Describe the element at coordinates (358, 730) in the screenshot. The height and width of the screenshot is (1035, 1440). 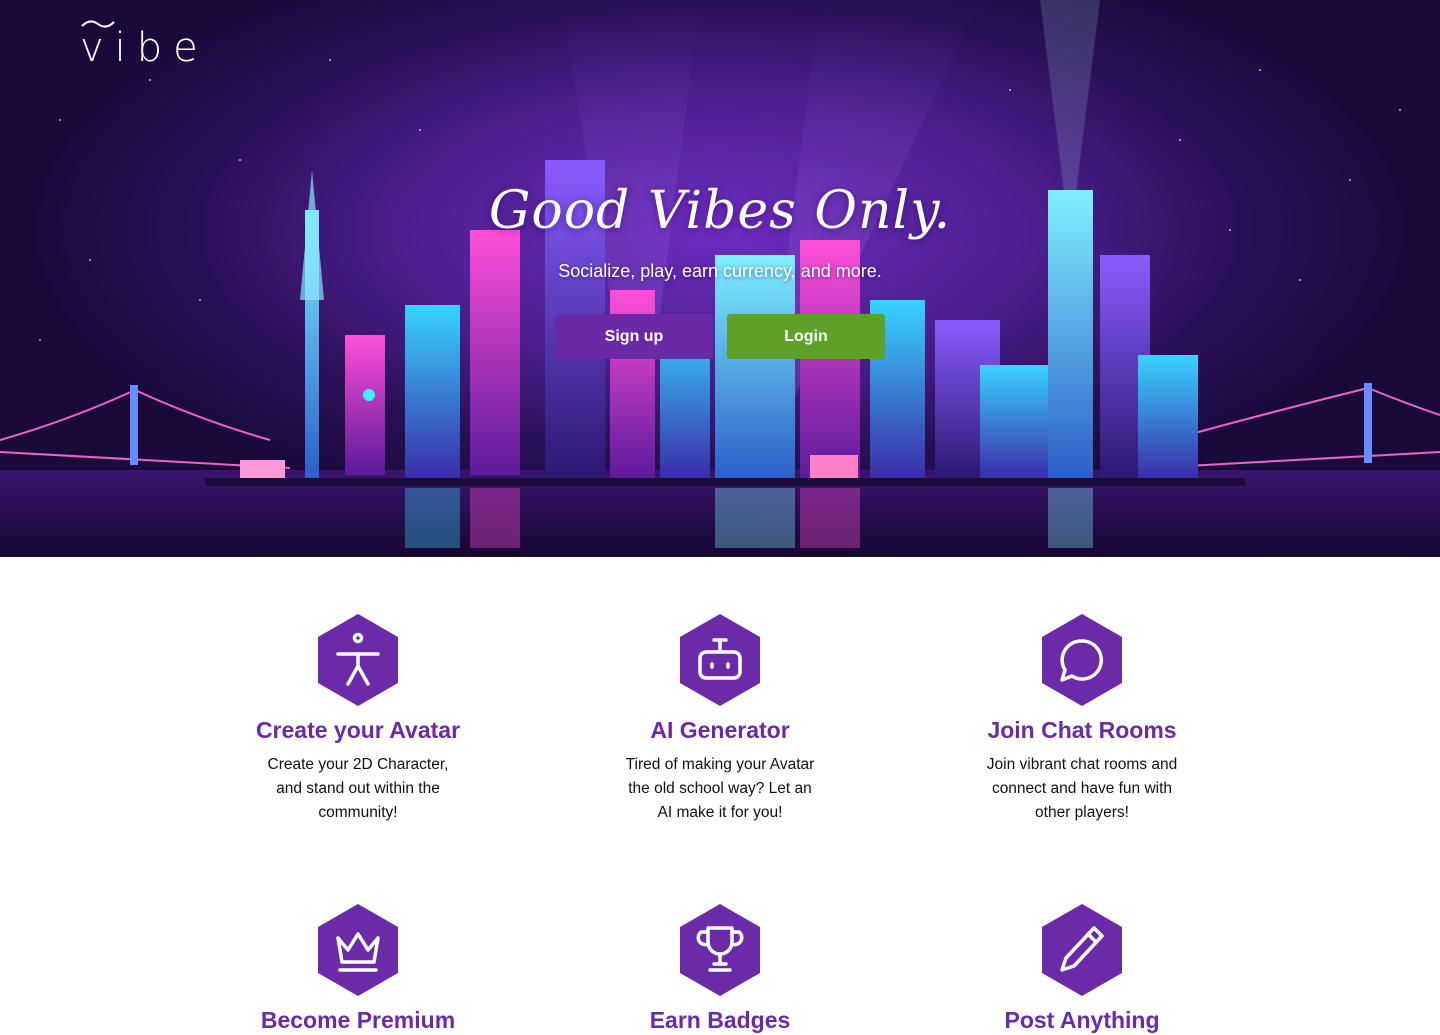
I see `feature-title: Create your Avatar` at that location.